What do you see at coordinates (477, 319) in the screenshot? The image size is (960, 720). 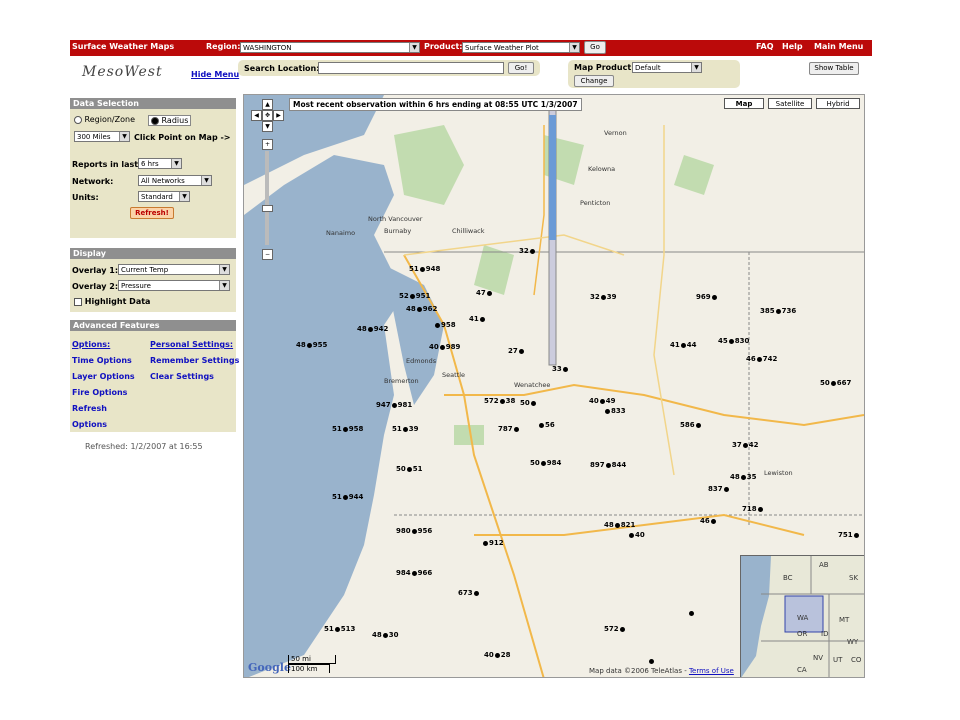 I see `station-marker: 41` at bounding box center [477, 319].